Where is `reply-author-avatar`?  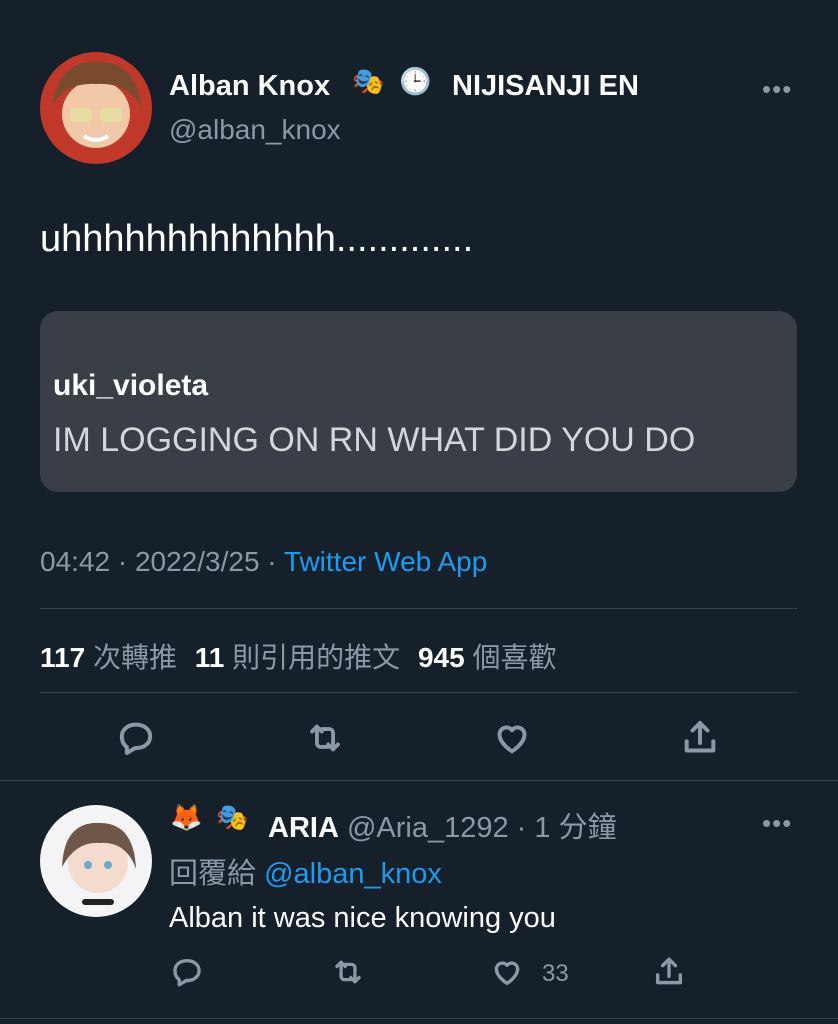 reply-author-avatar is located at coordinates (96, 861).